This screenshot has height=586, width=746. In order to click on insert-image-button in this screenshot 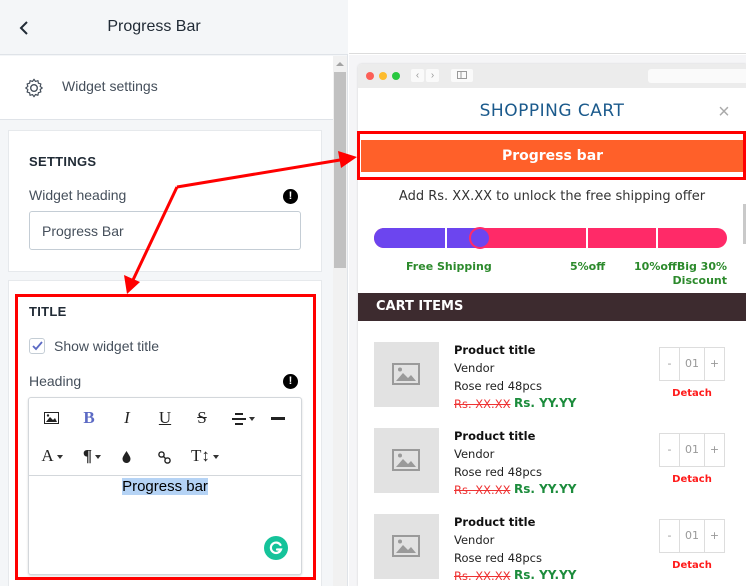, I will do `click(51, 418)`.